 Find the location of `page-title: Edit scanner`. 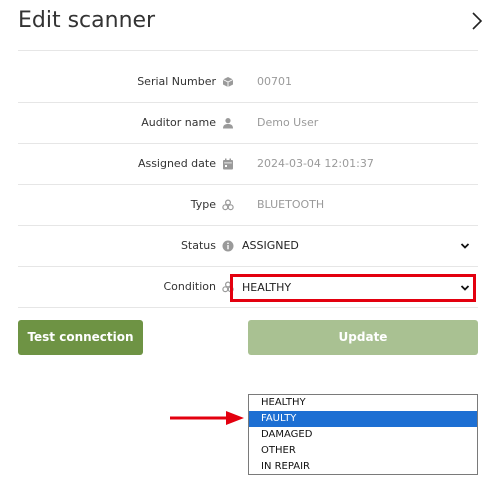

page-title: Edit scanner is located at coordinates (87, 20).